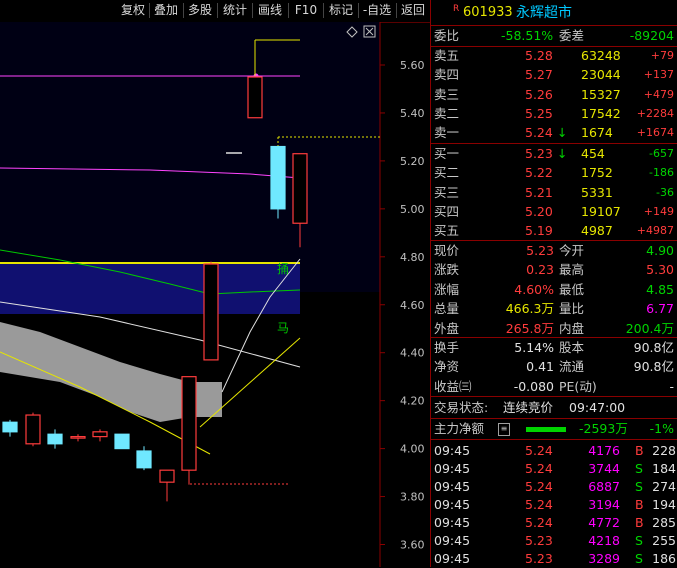 This screenshot has height=568, width=677. What do you see at coordinates (554, 114) in the screenshot?
I see `sell-order-row: 卖二 5.25 17542 +2284` at bounding box center [554, 114].